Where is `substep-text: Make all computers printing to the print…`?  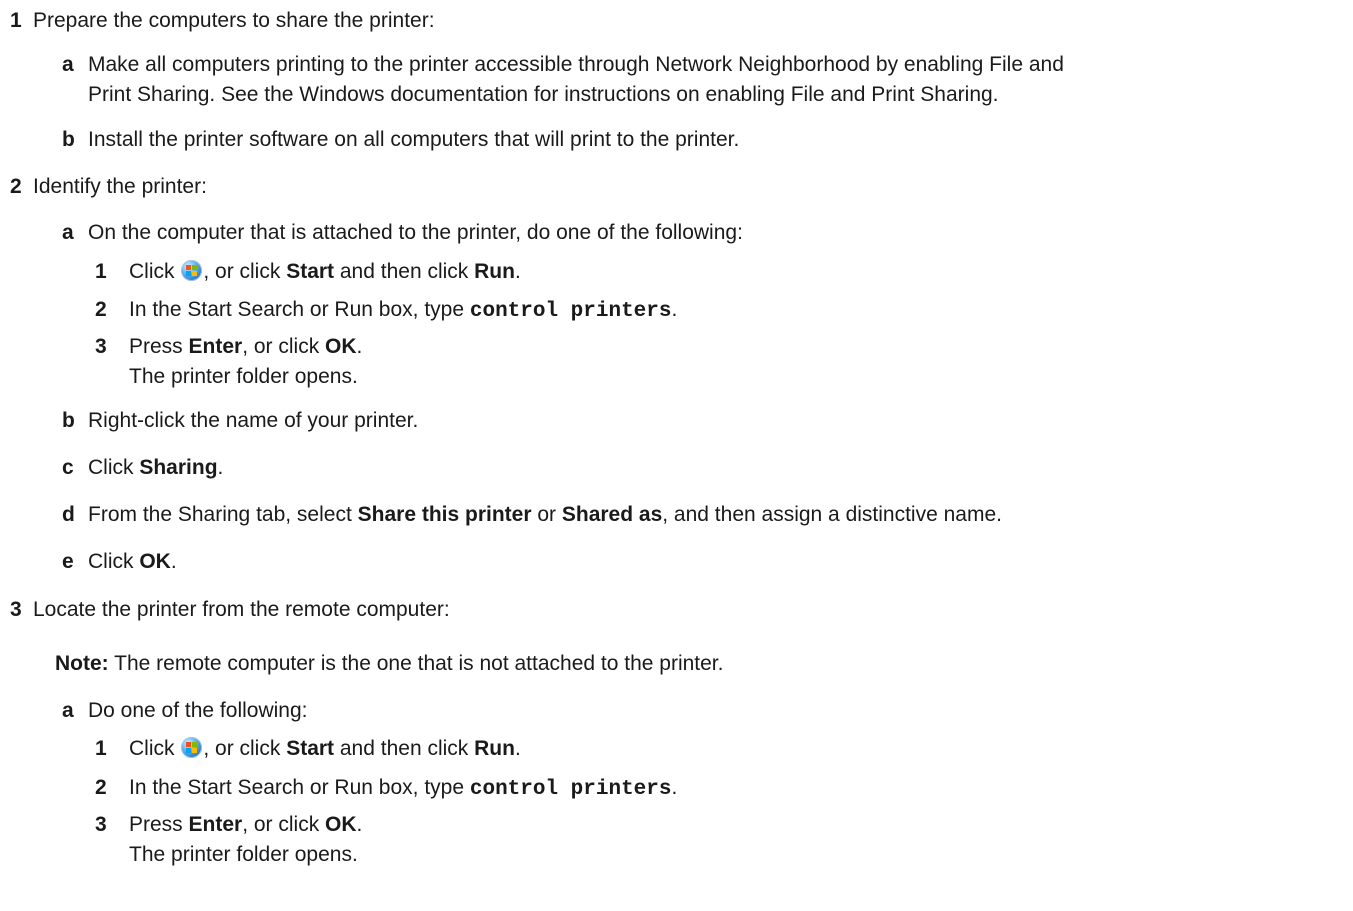
substep-text: Make all computers printing to the print… is located at coordinates (576, 64).